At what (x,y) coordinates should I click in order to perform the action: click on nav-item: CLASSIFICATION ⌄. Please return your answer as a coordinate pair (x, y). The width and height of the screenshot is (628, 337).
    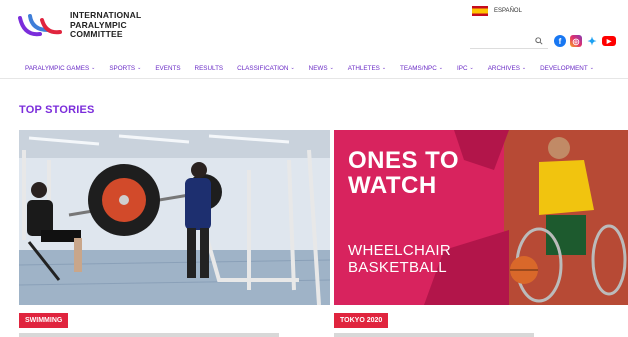
    Looking at the image, I should click on (266, 68).